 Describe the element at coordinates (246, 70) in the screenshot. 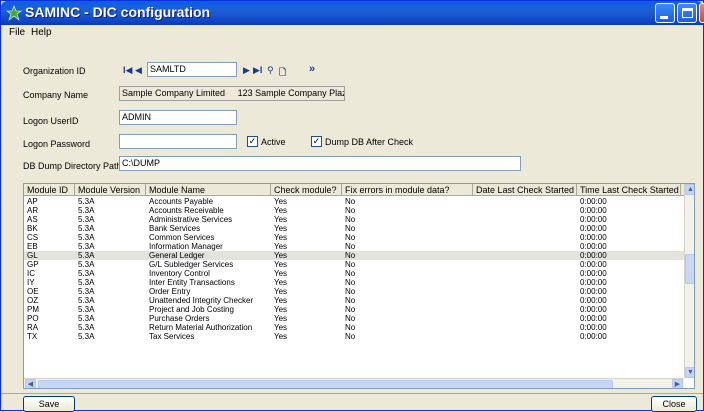

I see `next-record-icon: ▶` at that location.